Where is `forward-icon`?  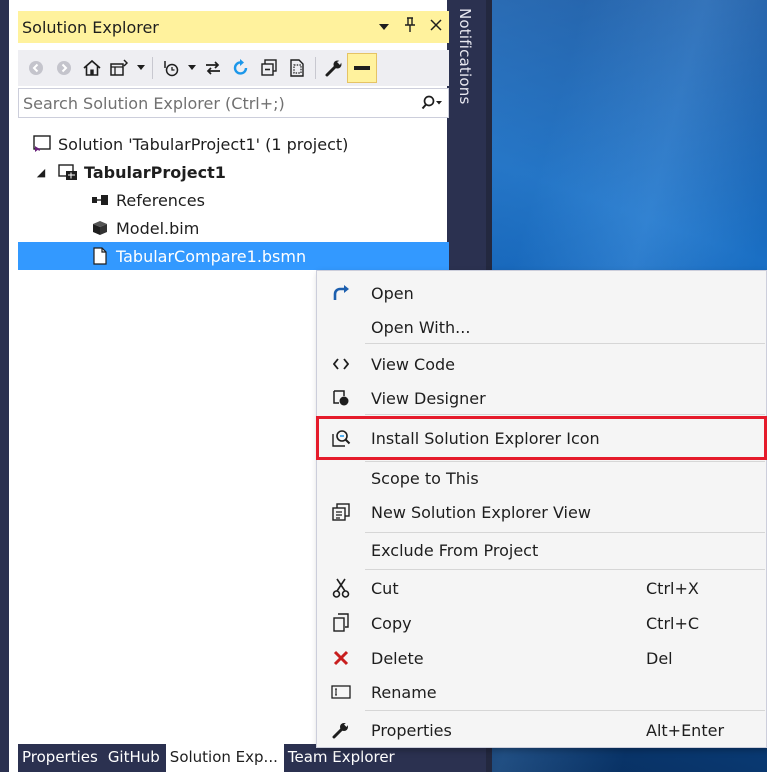
forward-icon is located at coordinates (64, 68).